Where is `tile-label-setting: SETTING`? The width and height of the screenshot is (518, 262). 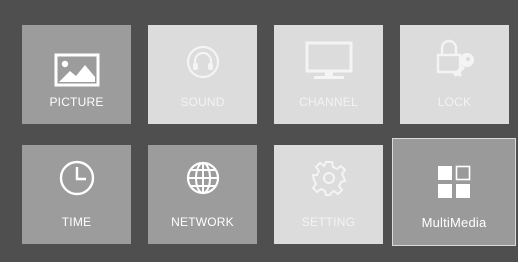 tile-label-setting: SETTING is located at coordinates (328, 222).